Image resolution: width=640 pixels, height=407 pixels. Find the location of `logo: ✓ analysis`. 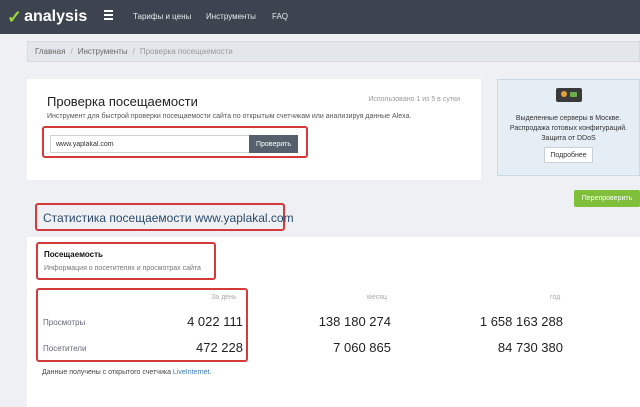

logo: ✓ analysis is located at coordinates (47, 17).